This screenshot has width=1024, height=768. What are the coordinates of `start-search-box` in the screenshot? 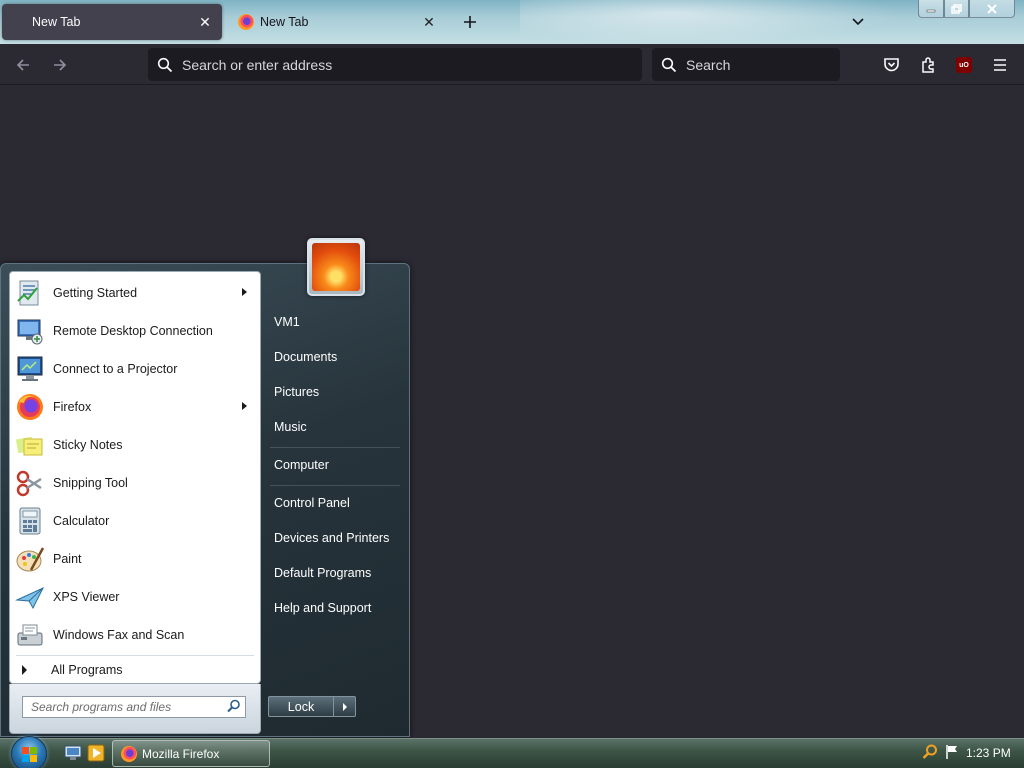 It's located at (134, 707).